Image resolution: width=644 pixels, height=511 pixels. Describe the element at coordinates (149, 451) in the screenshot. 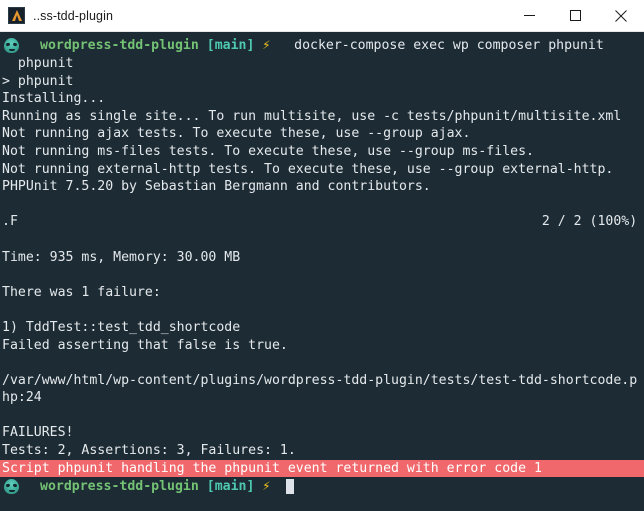

I see `output-line-totals: Tests: 2, Assertions: 3, Failures: 1.` at that location.